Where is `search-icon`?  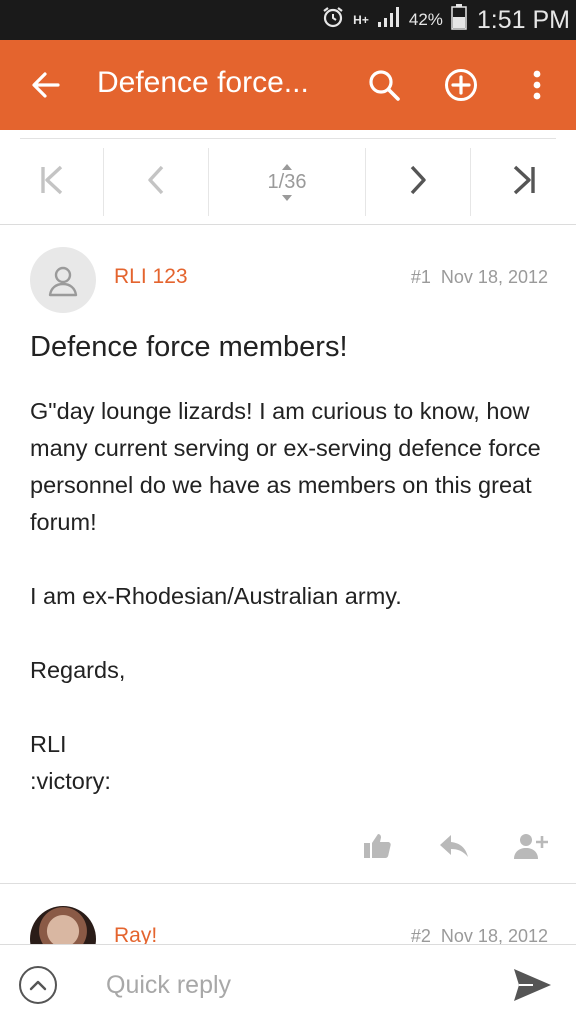
search-icon is located at coordinates (384, 85).